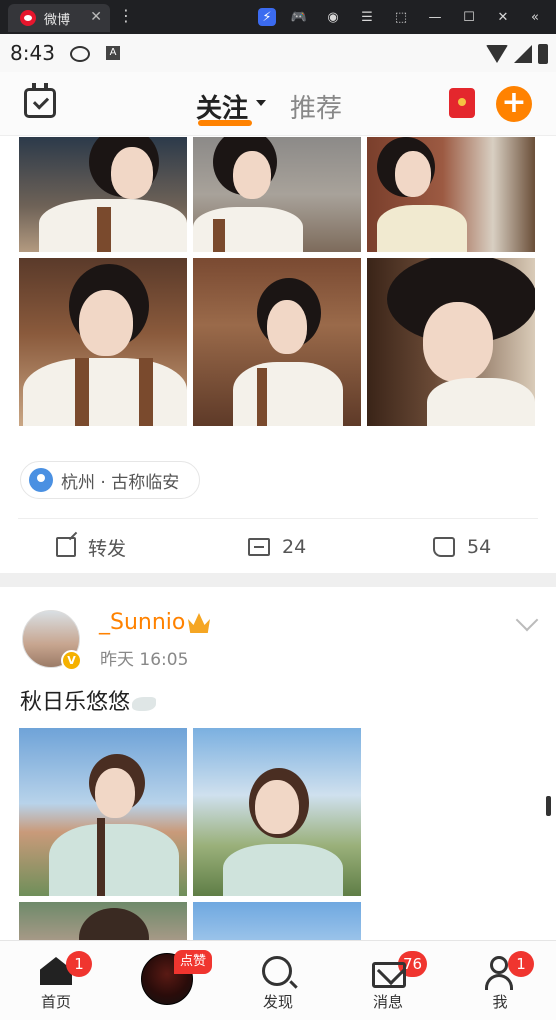 The width and height of the screenshot is (556, 1020). What do you see at coordinates (96, 17) in the screenshot?
I see `close-tab-icon: ✕` at bounding box center [96, 17].